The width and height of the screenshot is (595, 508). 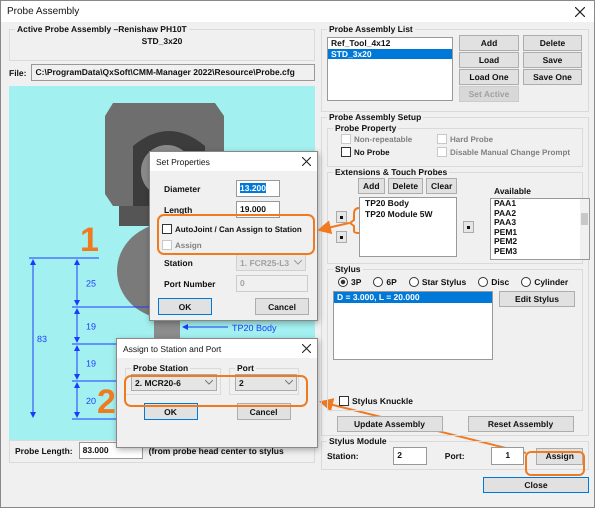 I want to click on highlight-frame, so click(x=555, y=463).